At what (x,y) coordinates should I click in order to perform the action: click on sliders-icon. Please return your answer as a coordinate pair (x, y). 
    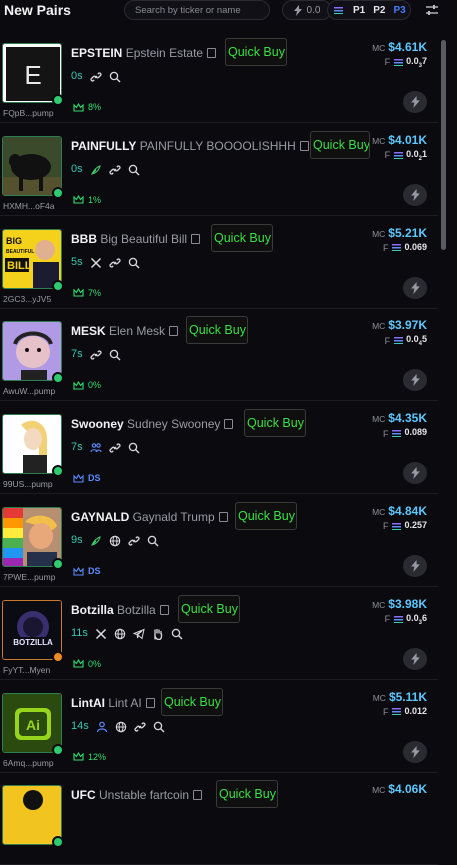
    Looking at the image, I should click on (432, 10).